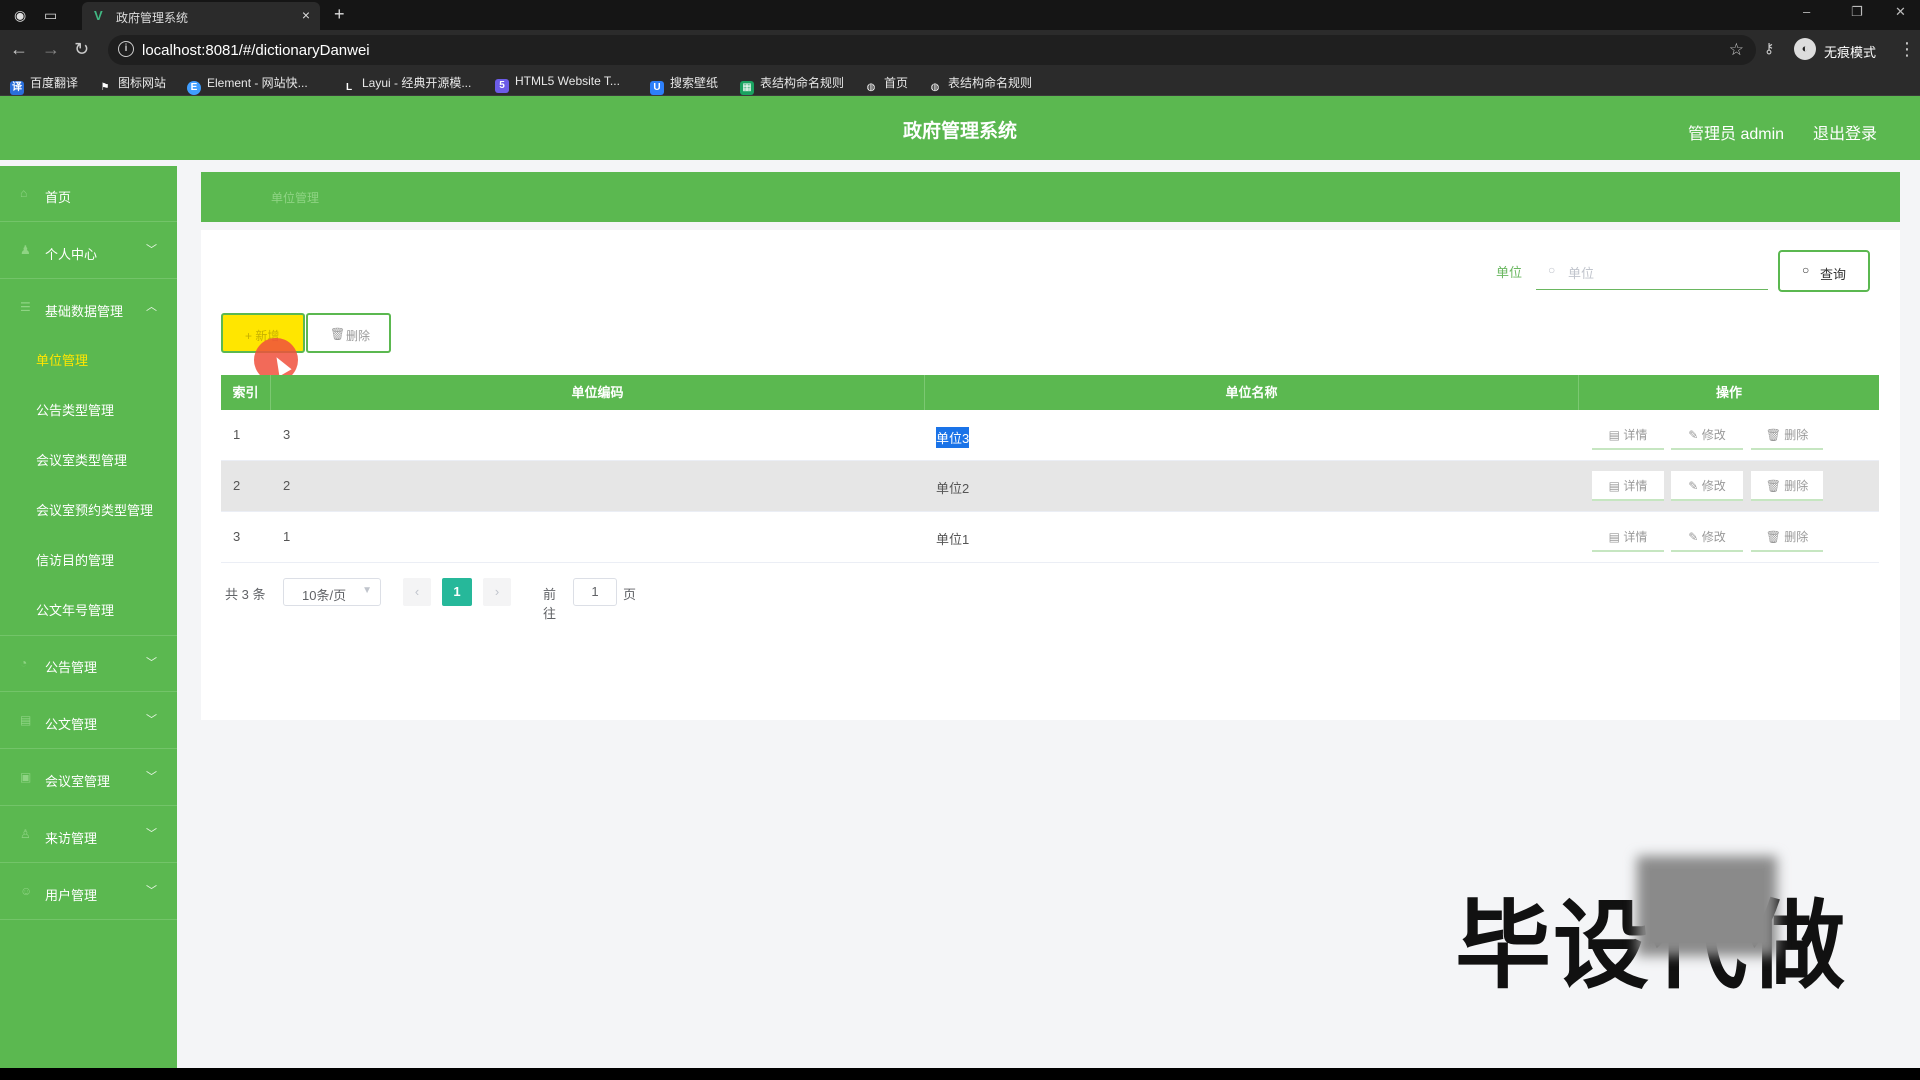 Image resolution: width=1920 pixels, height=1080 pixels. What do you see at coordinates (84, 311) in the screenshot?
I see `sidebar-item-label: 基础数据管理` at bounding box center [84, 311].